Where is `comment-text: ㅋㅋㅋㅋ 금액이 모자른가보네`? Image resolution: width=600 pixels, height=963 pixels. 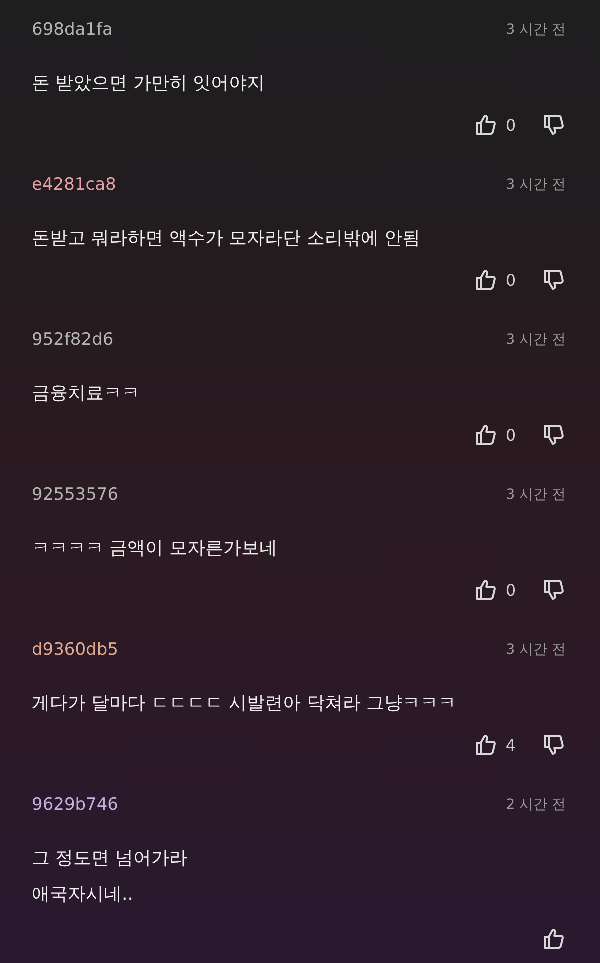
comment-text: ㅋㅋㅋㅋ 금액이 모자른가보네 is located at coordinates (155, 549).